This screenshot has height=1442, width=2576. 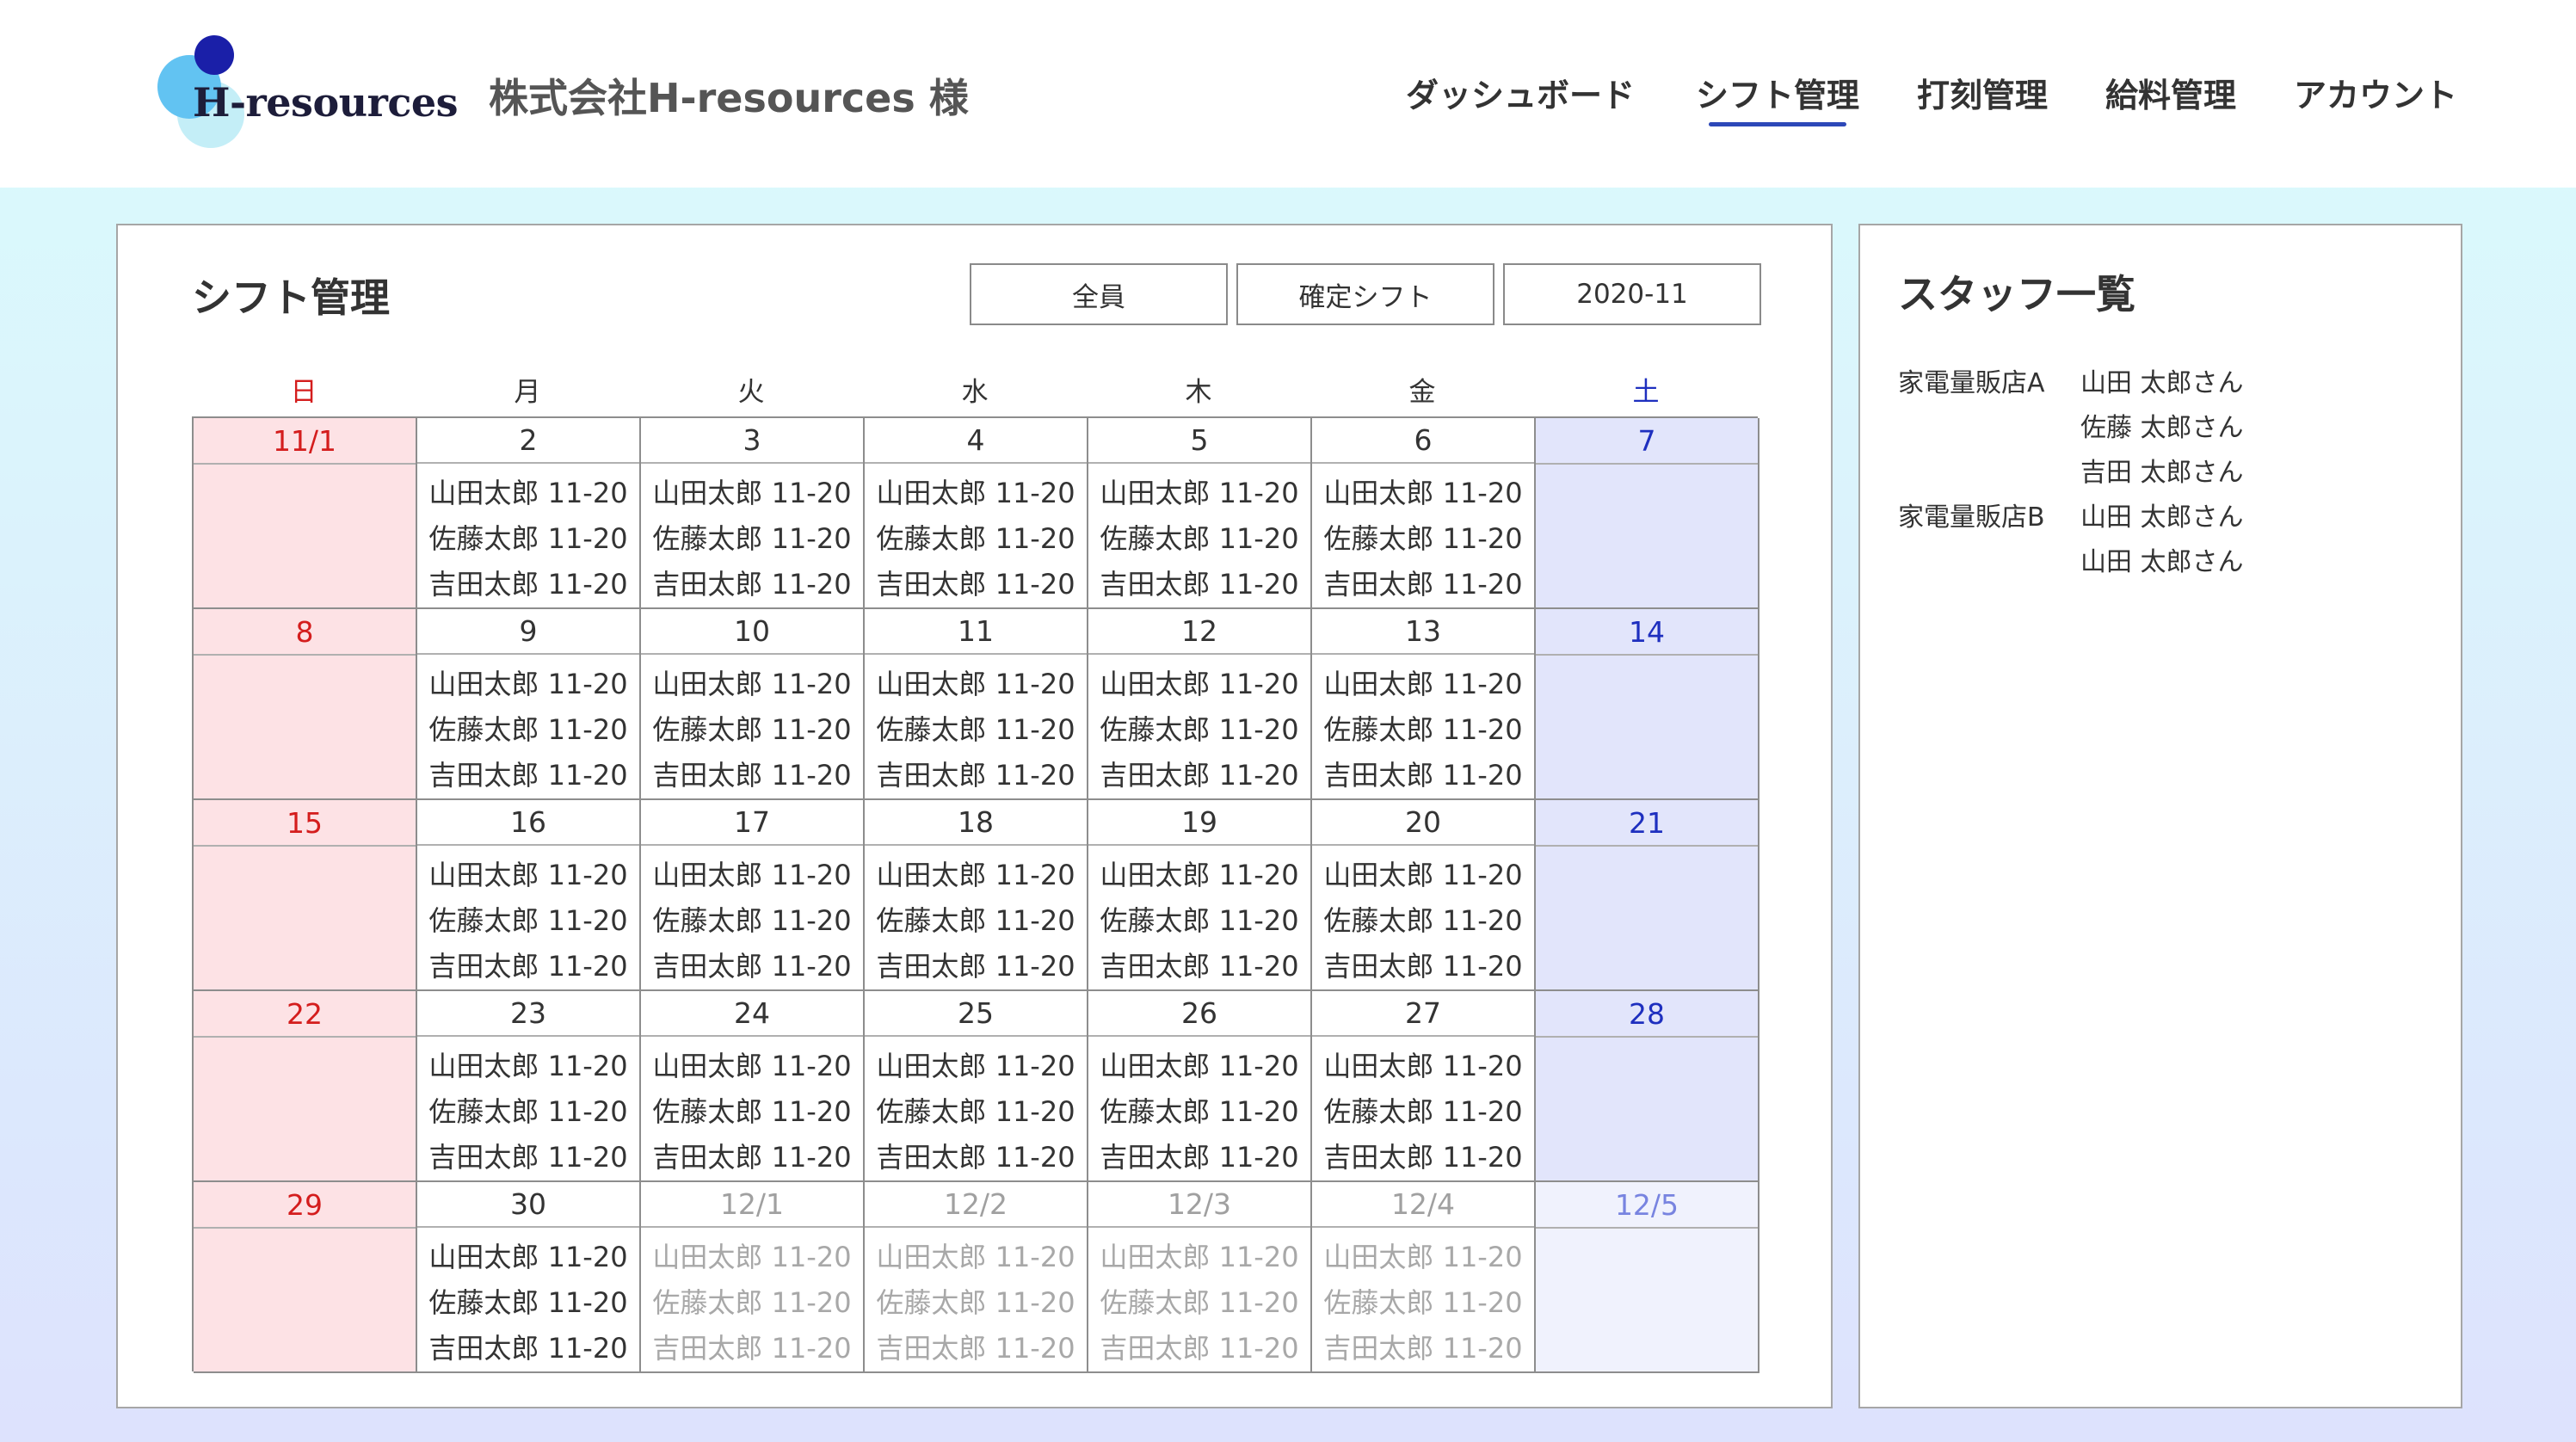 I want to click on calendar-day-cell: 17 山田太郎 11-20 佐藤太郎 11-20 吉田太郎 11-20, so click(x=753, y=895).